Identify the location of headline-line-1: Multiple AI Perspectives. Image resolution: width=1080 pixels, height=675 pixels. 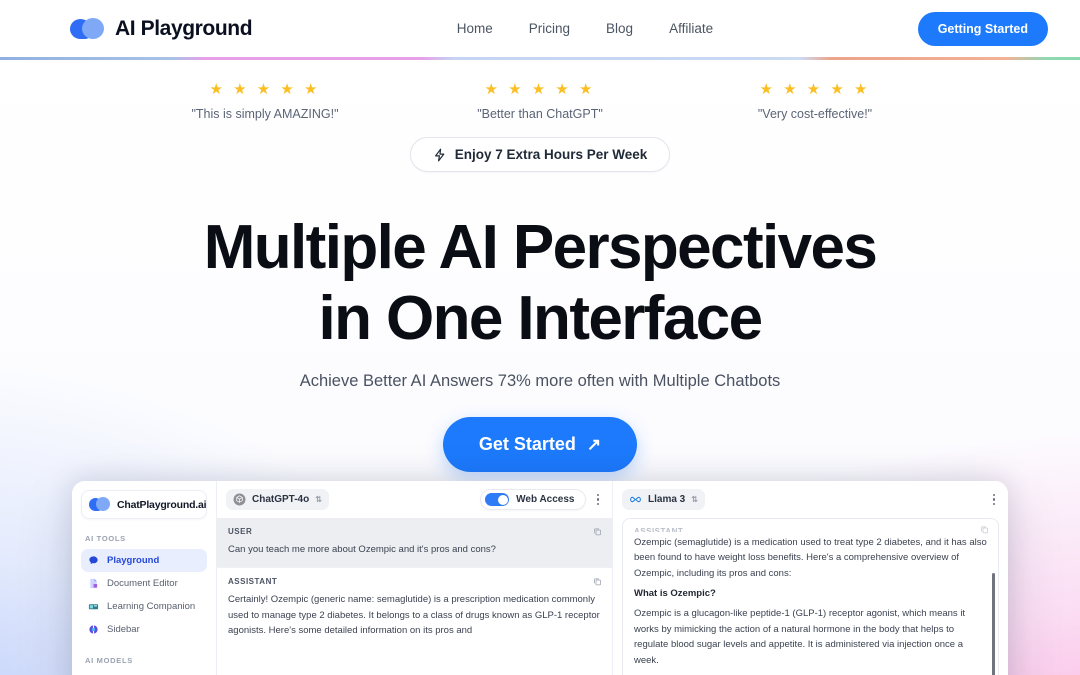
(540, 247).